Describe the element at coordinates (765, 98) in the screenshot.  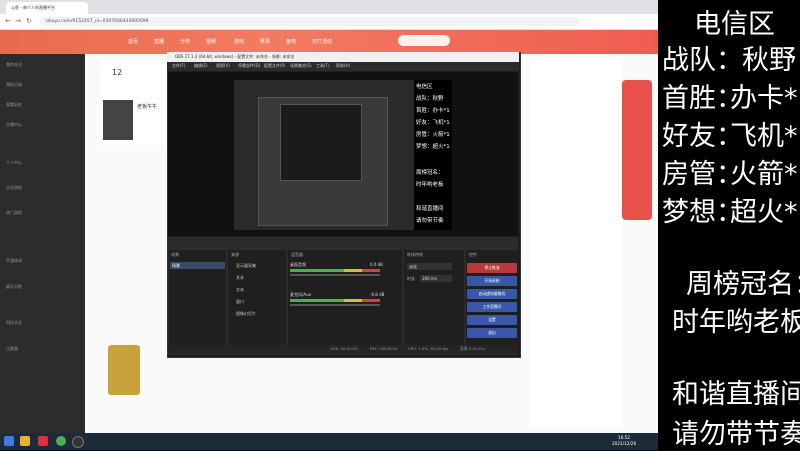
I see `overlay-row-value: 办卡*1` at that location.